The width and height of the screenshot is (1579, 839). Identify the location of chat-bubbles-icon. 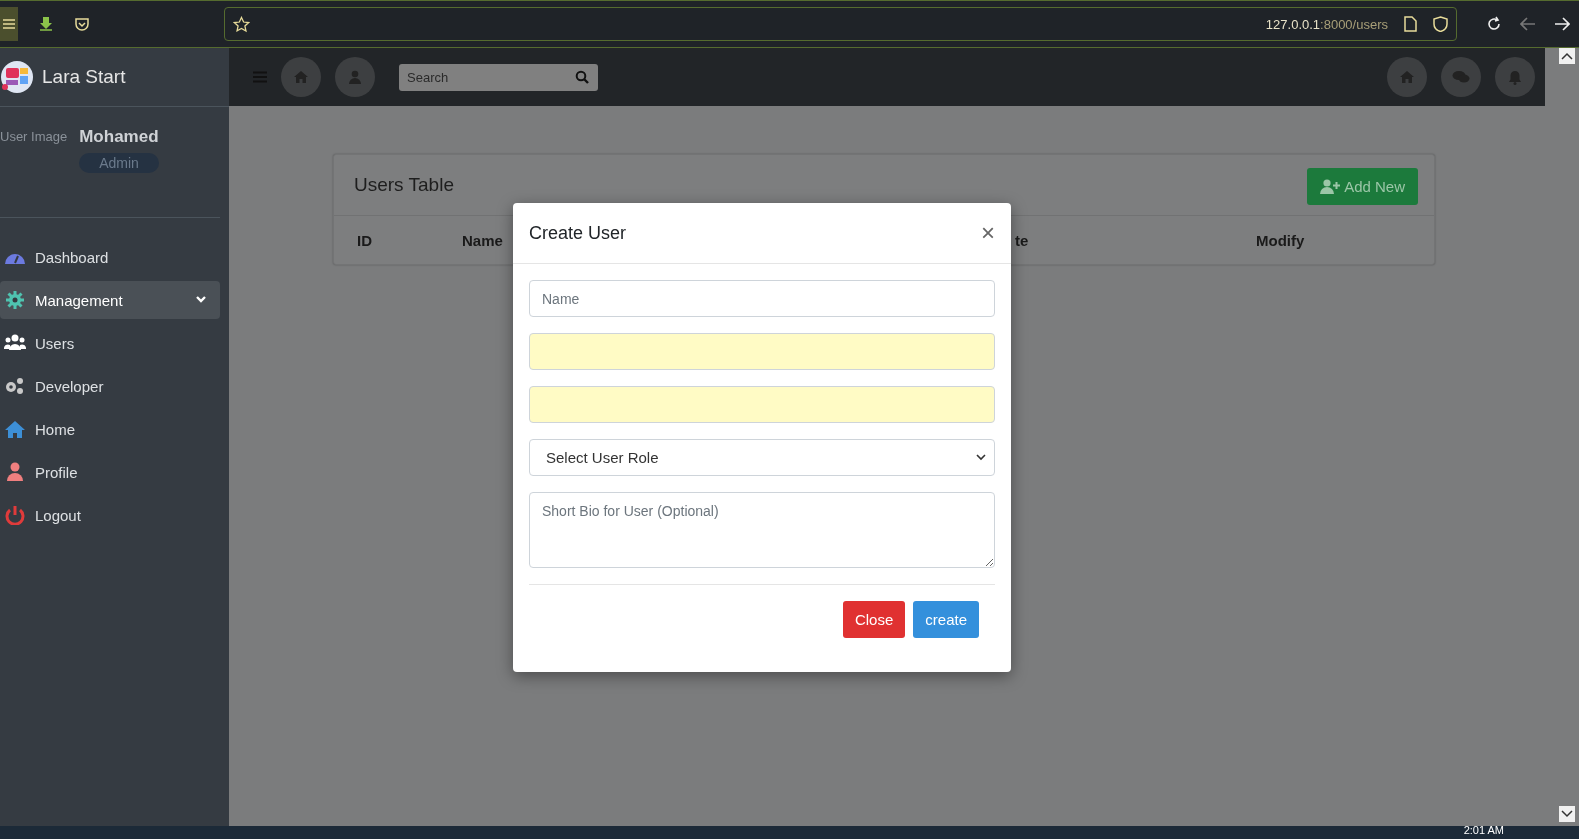
(1461, 77).